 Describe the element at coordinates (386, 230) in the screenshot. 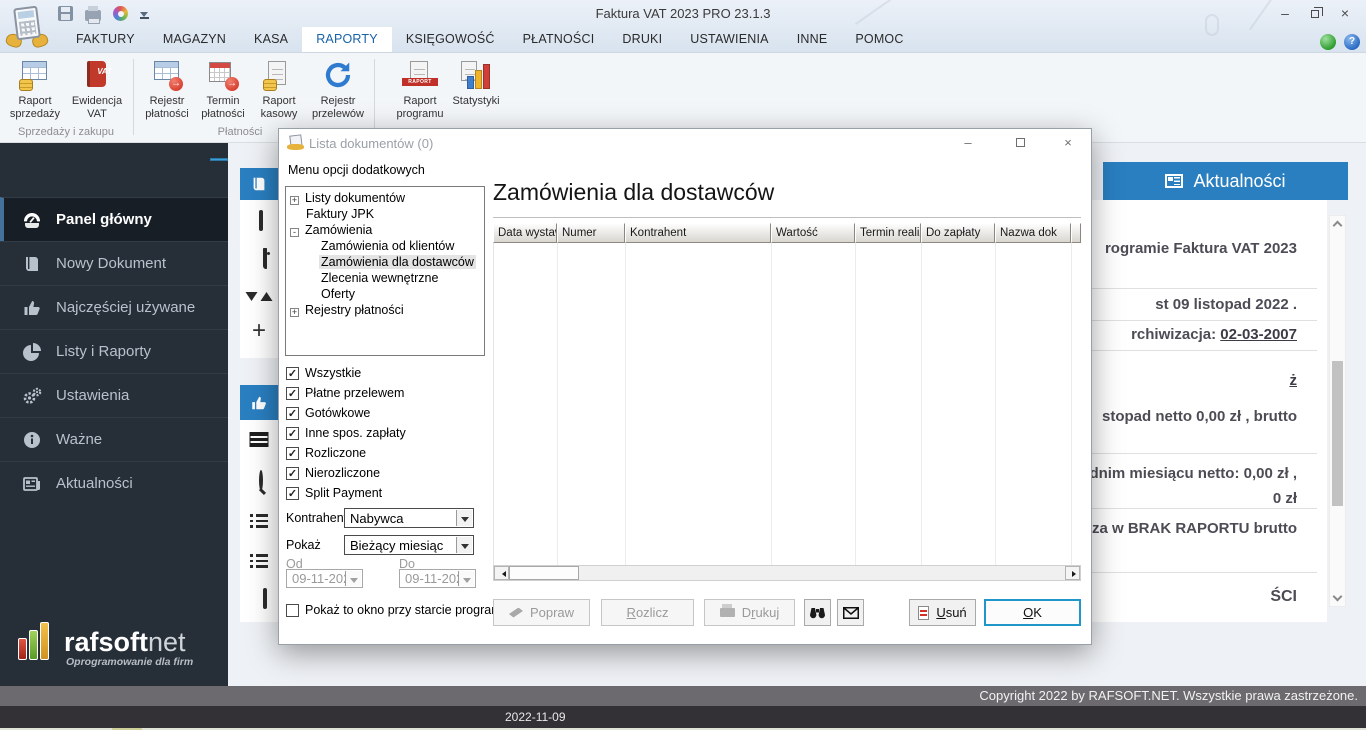

I see `tree-item: - Zamówienia` at that location.